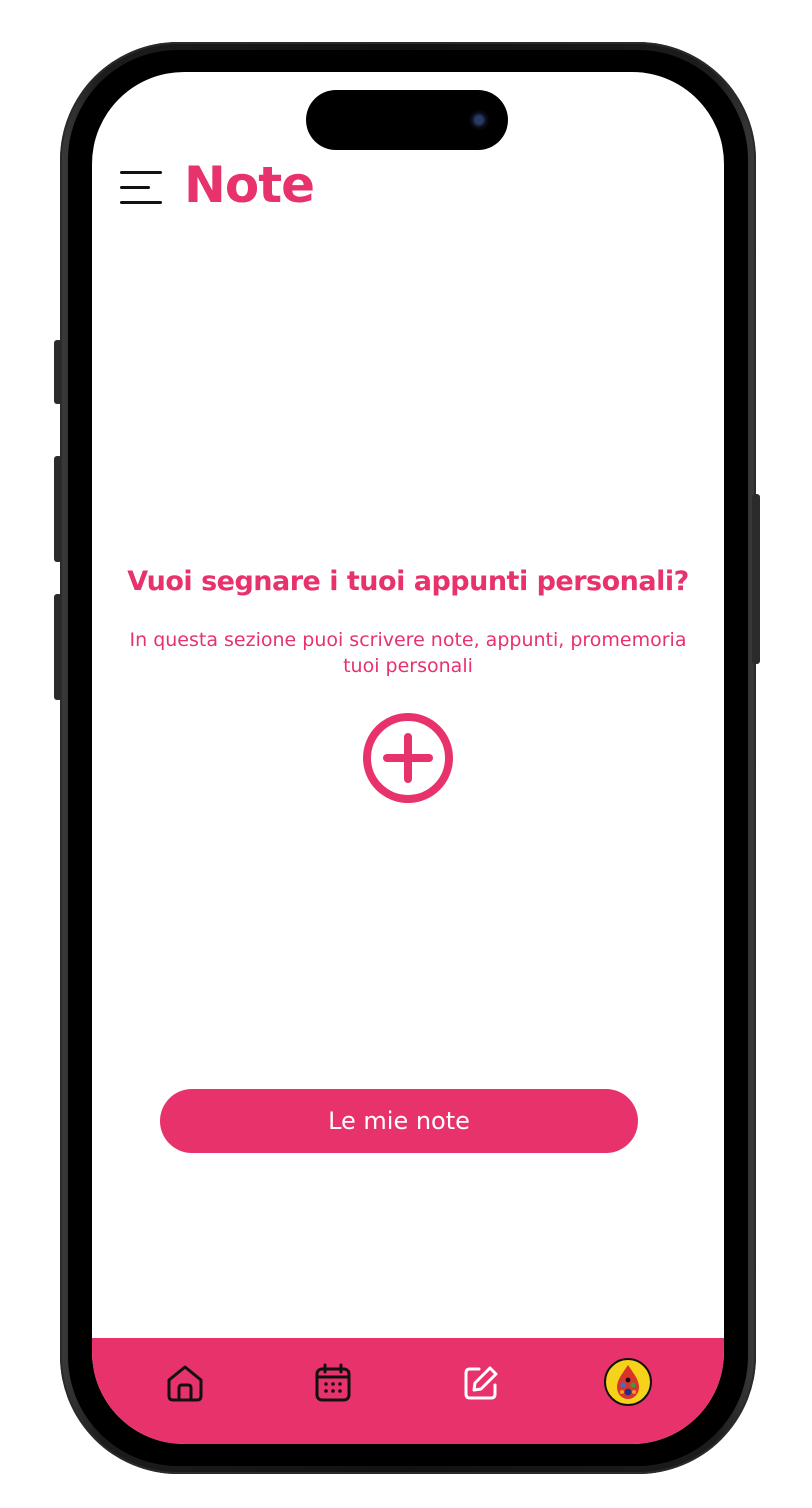 This screenshot has width=812, height=1508. Describe the element at coordinates (399, 1121) in the screenshot. I see `my-notes-button: Le mie note` at that location.